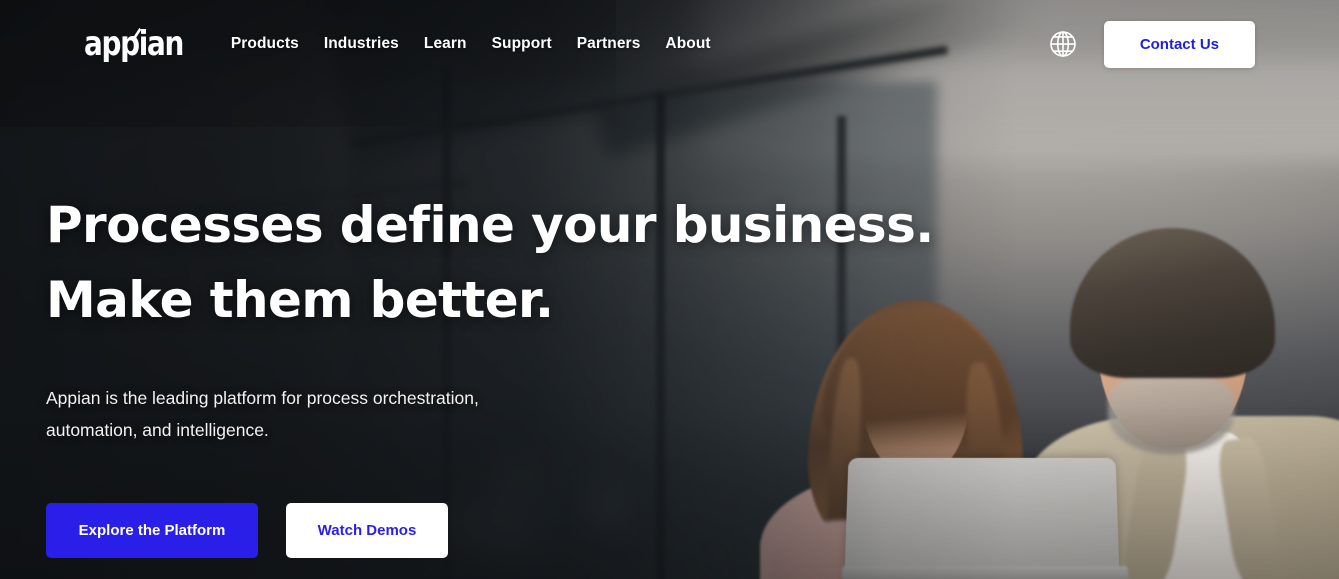  What do you see at coordinates (367, 530) in the screenshot?
I see `watch-demos-button: Watch Demos` at bounding box center [367, 530].